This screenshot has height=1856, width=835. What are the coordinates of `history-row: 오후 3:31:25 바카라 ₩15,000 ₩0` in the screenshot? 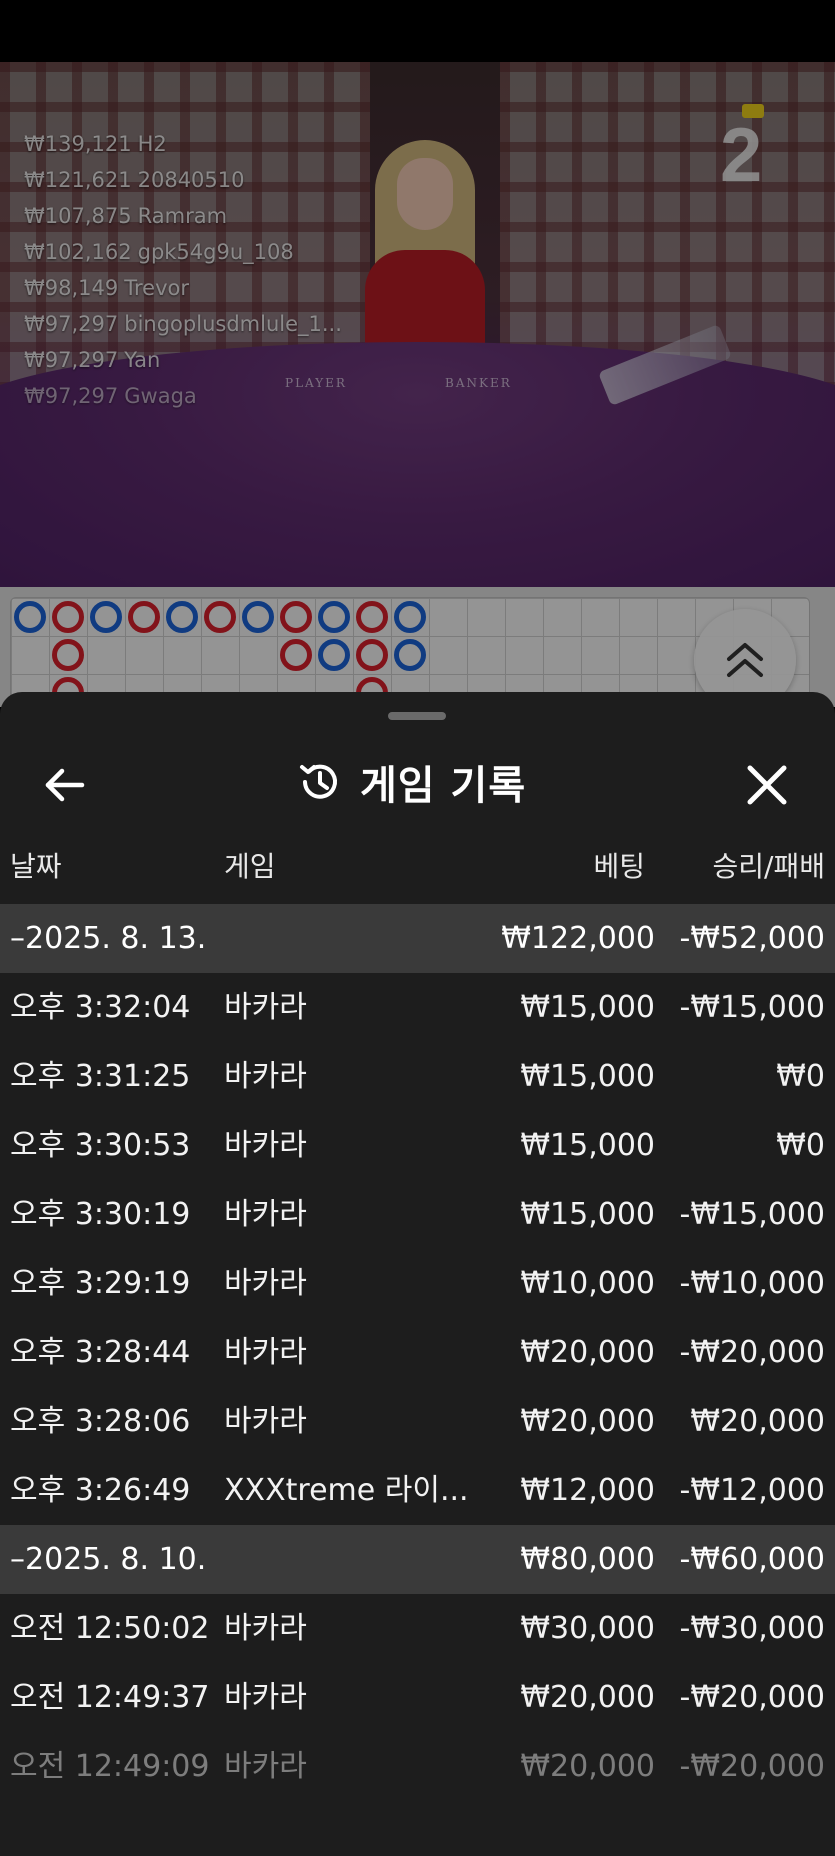 It's located at (417, 1076).